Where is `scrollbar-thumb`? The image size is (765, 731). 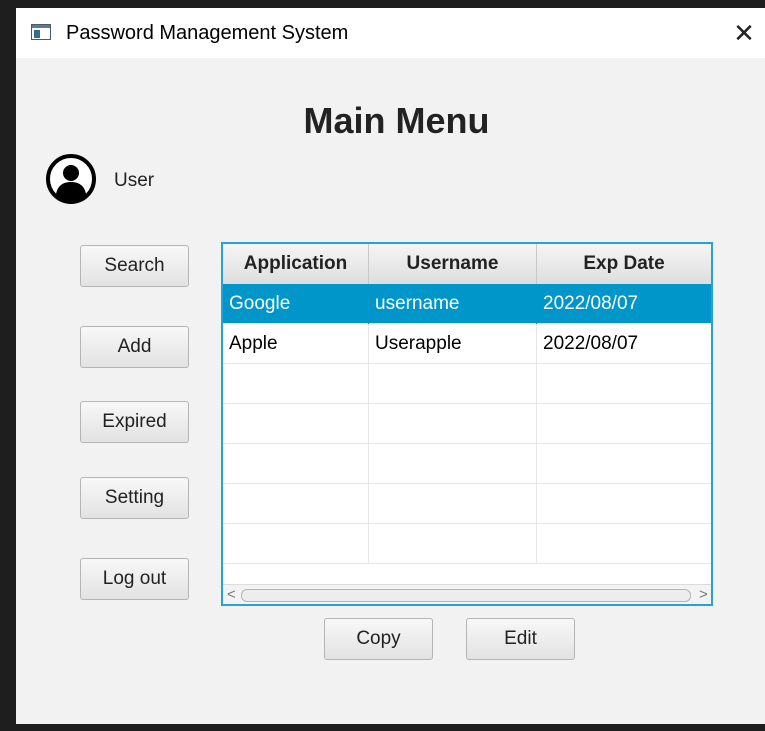 scrollbar-thumb is located at coordinates (466, 595).